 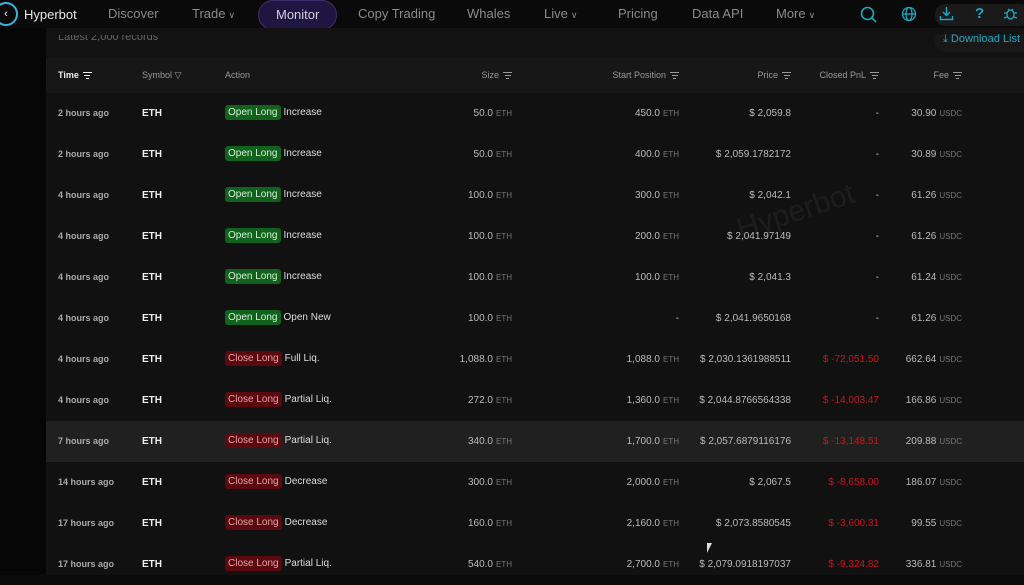 I want to click on nav-pricing: Pricing, so click(x=638, y=13).